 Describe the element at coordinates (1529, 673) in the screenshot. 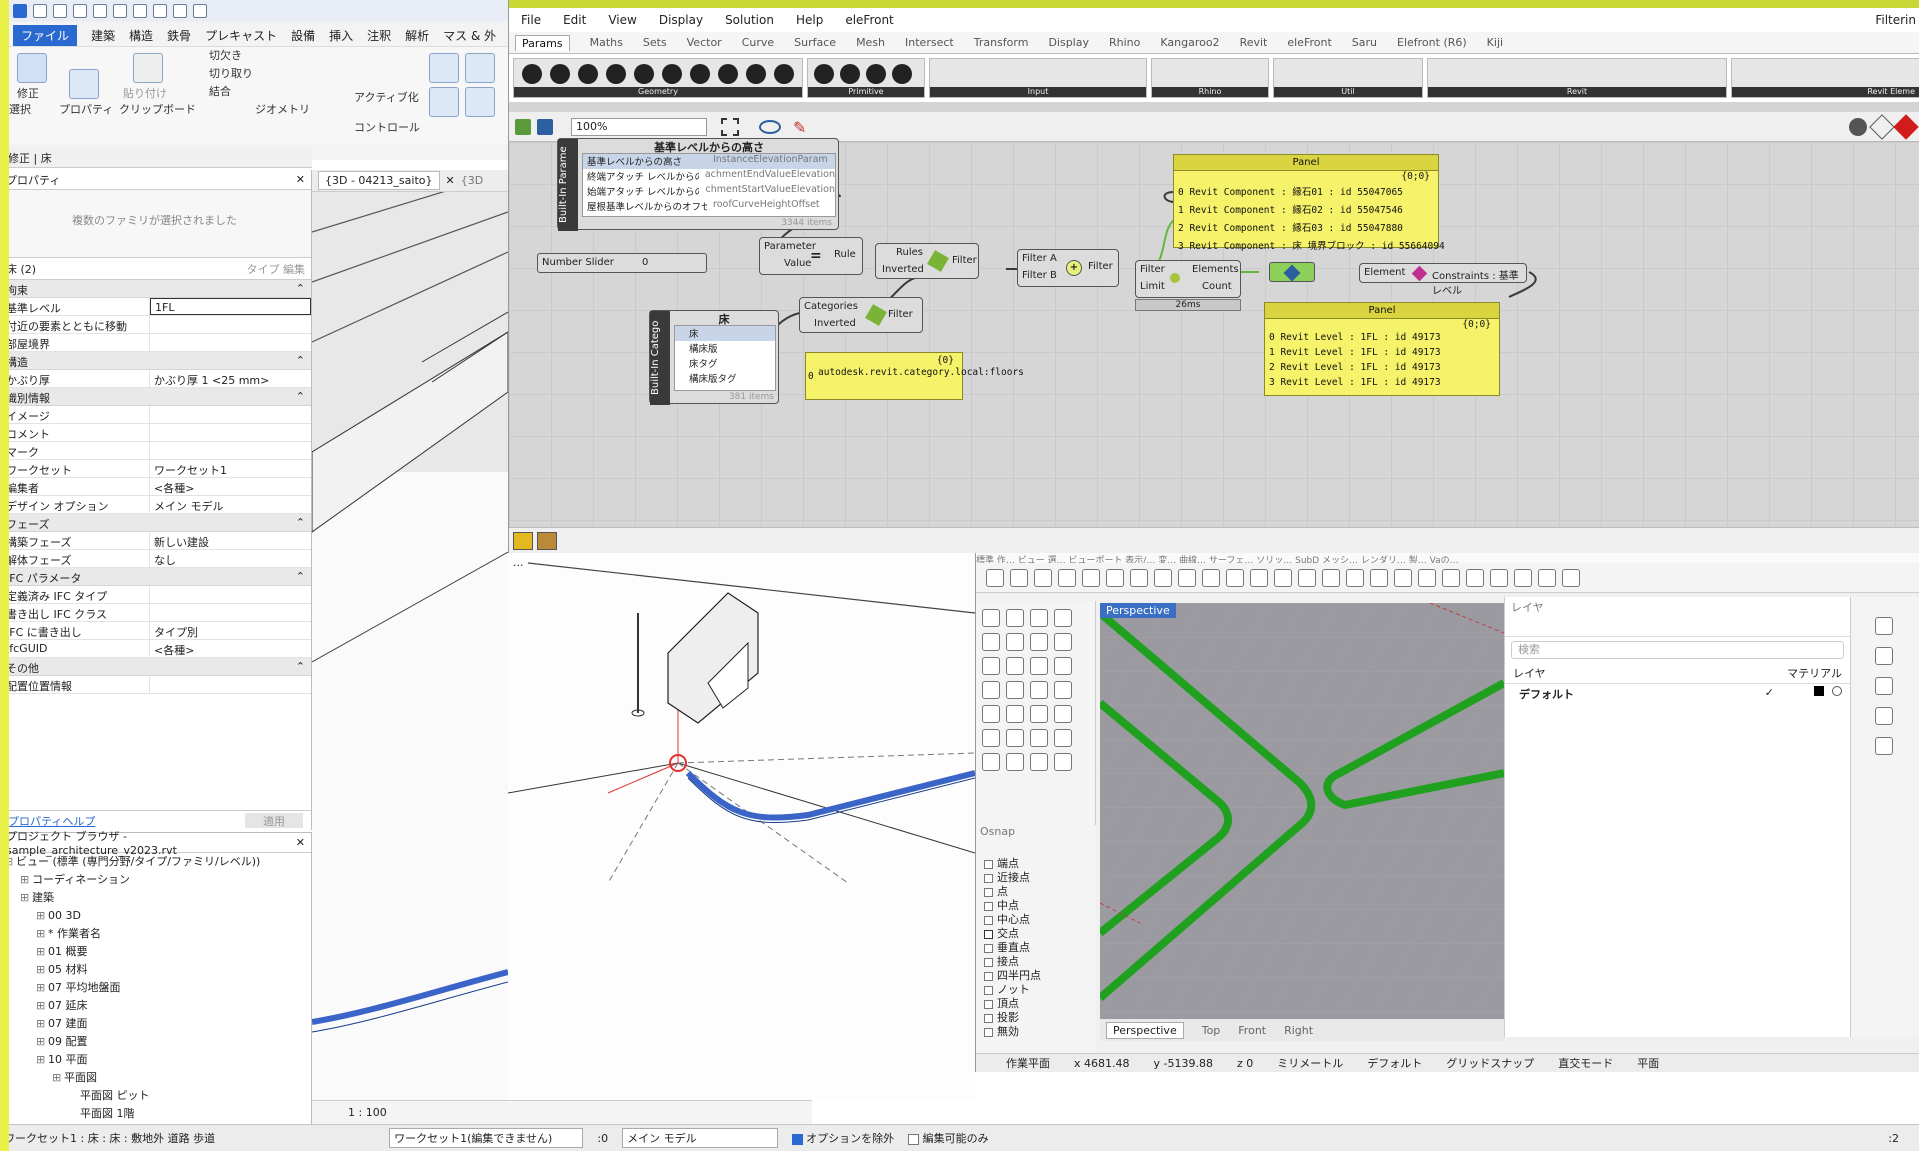

I see `layer-column-header: レイヤ` at that location.